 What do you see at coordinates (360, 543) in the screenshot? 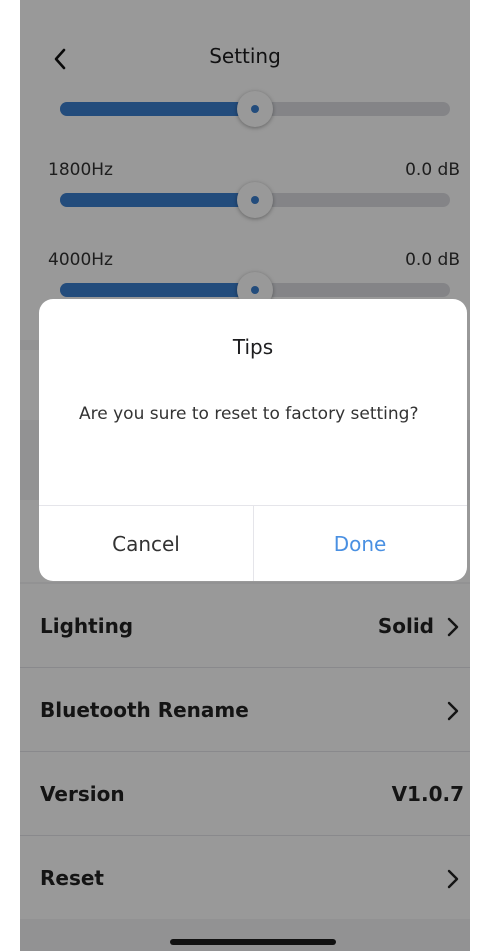
I see `done-button: Done` at bounding box center [360, 543].